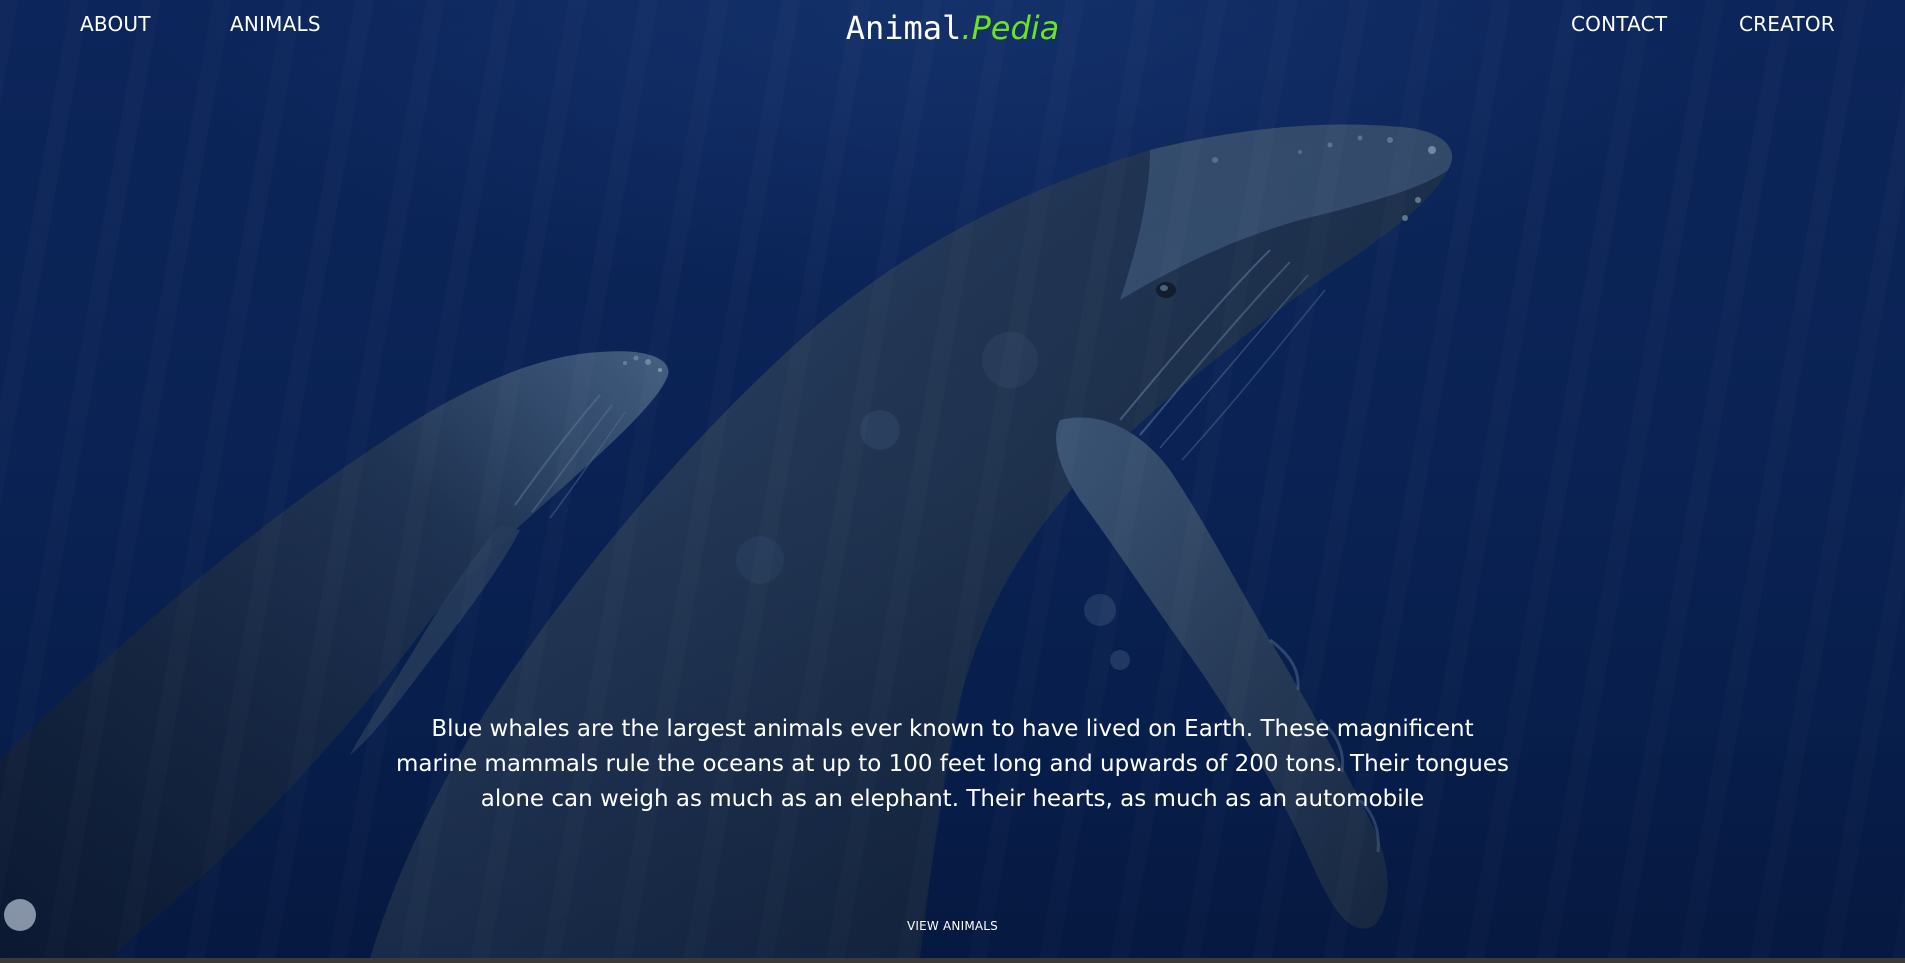 The width and height of the screenshot is (1905, 963). Describe the element at coordinates (903, 28) in the screenshot. I see `logo-main-text: Animal` at that location.